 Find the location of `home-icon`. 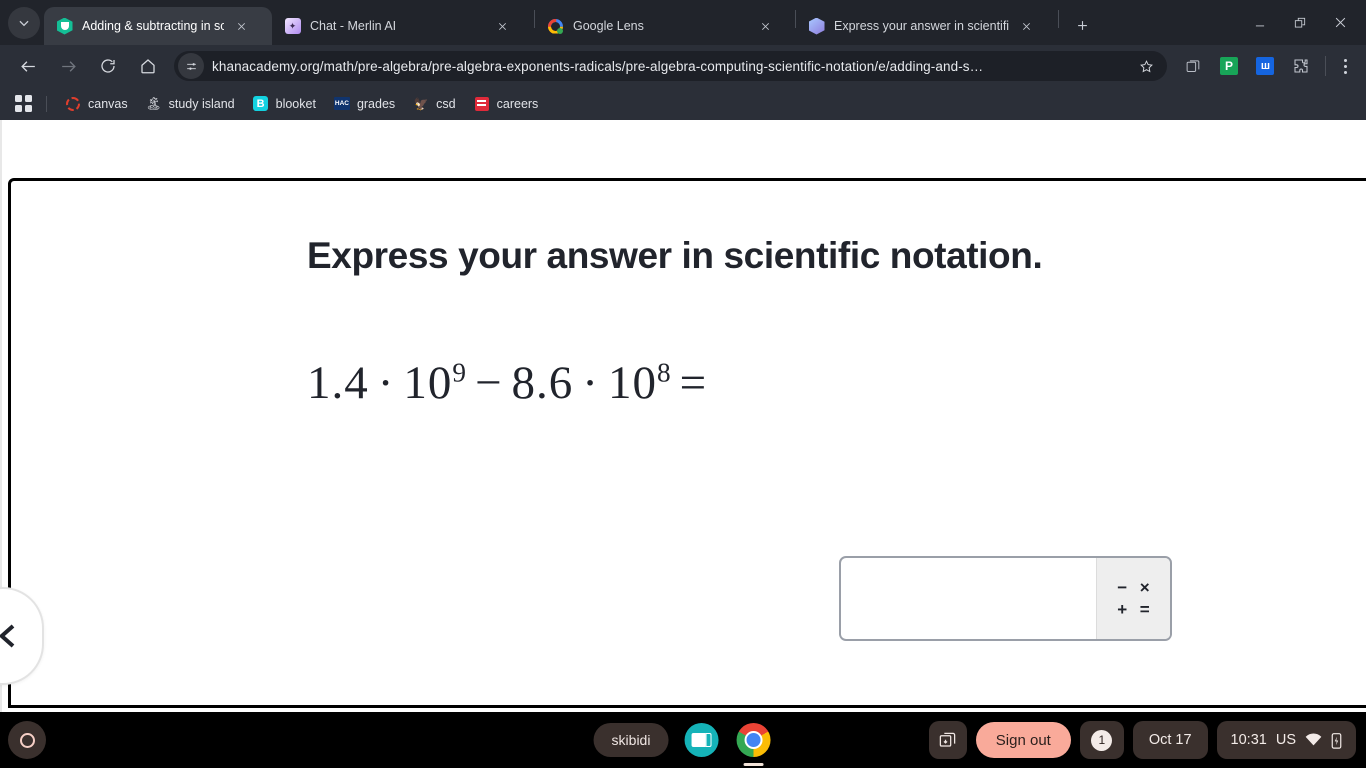

home-icon is located at coordinates (148, 66).